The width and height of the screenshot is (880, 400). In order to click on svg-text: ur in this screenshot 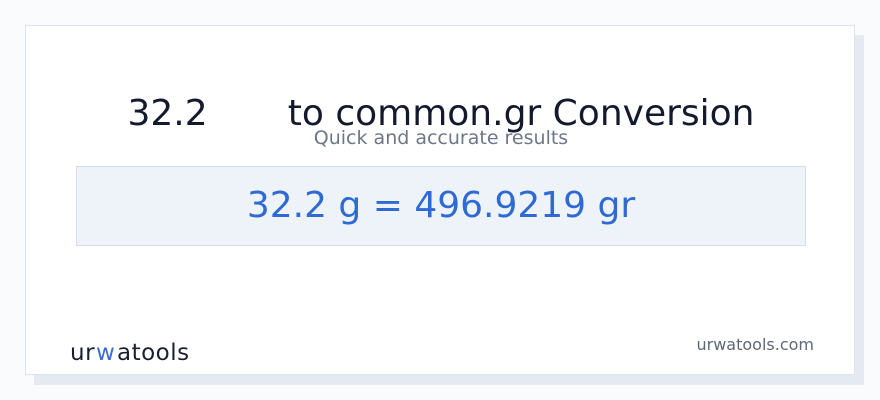, I will do `click(82, 353)`.